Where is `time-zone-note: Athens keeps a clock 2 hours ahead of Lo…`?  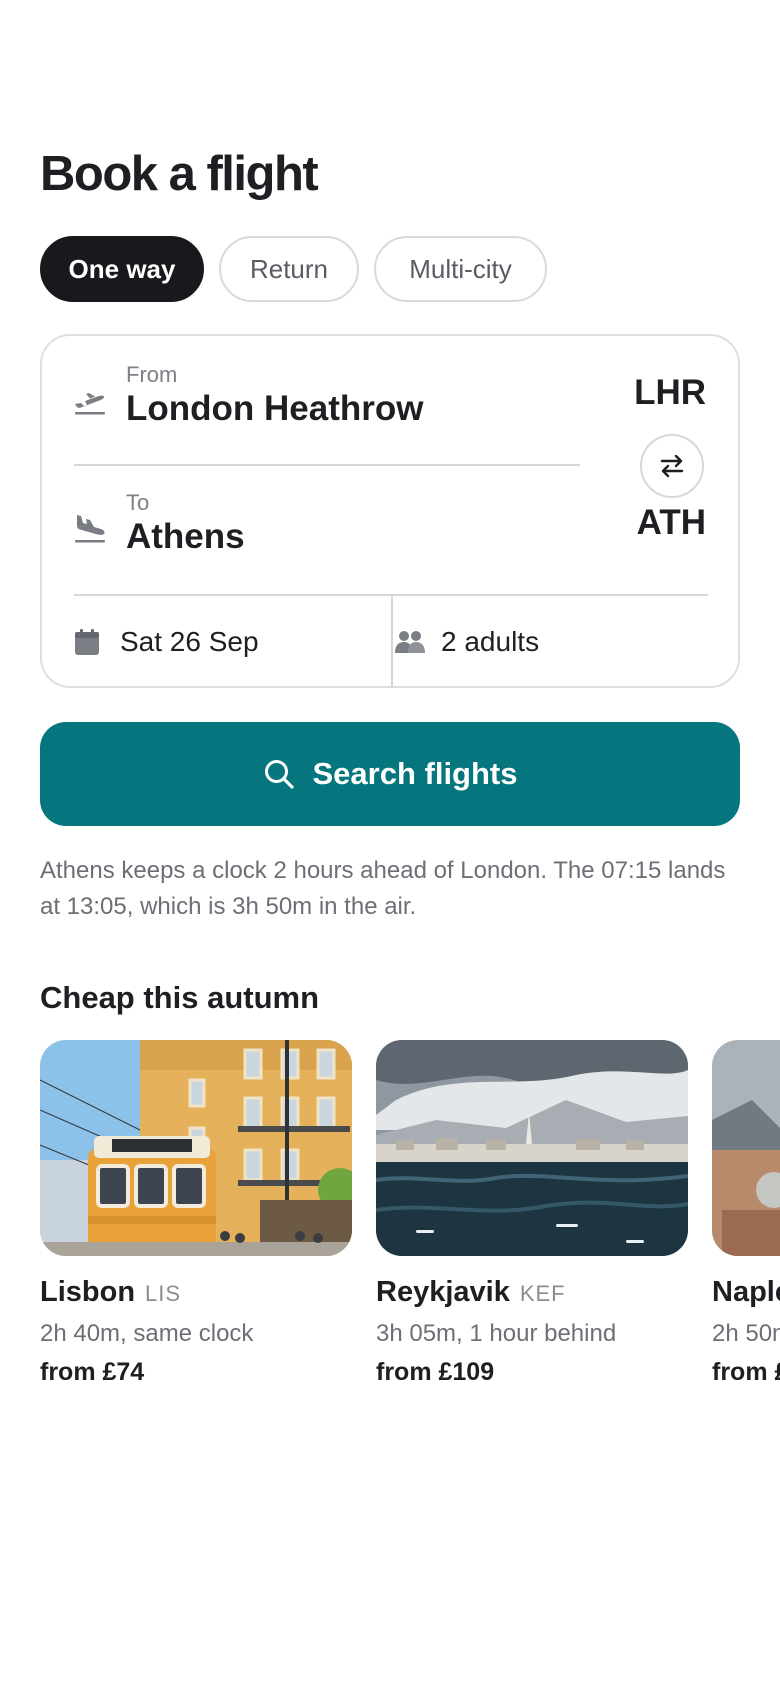 time-zone-note: Athens keeps a clock 2 hours ahead of Lo… is located at coordinates (383, 888).